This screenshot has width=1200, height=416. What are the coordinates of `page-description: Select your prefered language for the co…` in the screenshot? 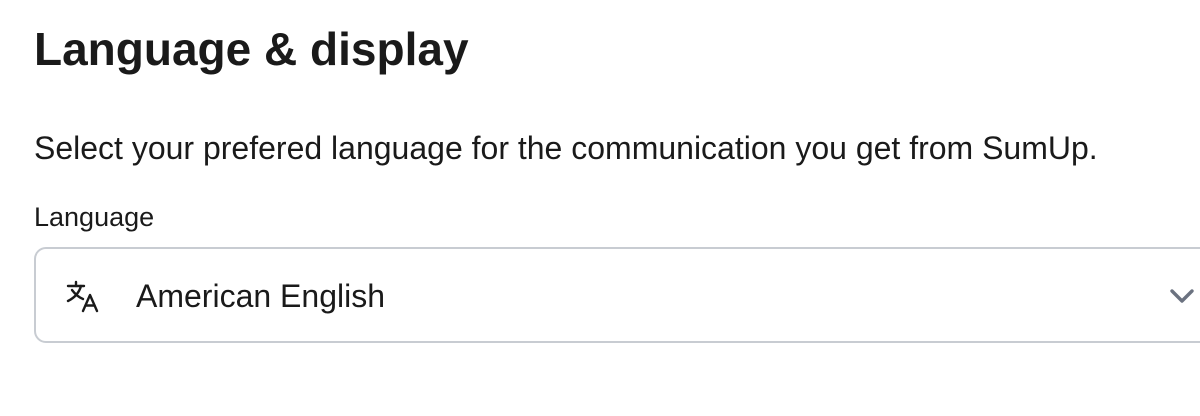 It's located at (566, 148).